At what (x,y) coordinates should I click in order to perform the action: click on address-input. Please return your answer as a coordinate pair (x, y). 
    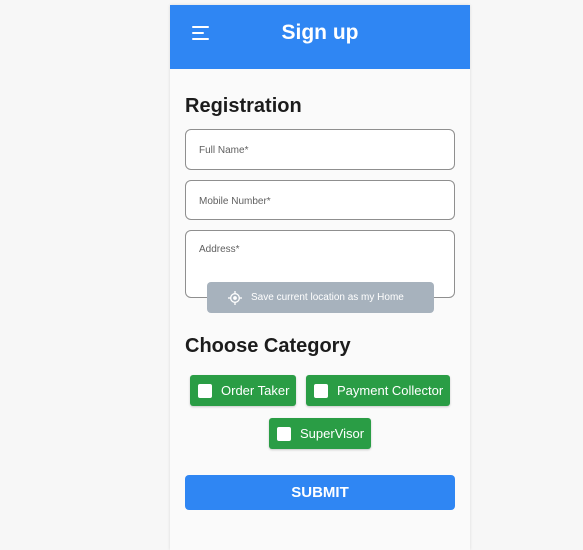
    Looking at the image, I should click on (319, 264).